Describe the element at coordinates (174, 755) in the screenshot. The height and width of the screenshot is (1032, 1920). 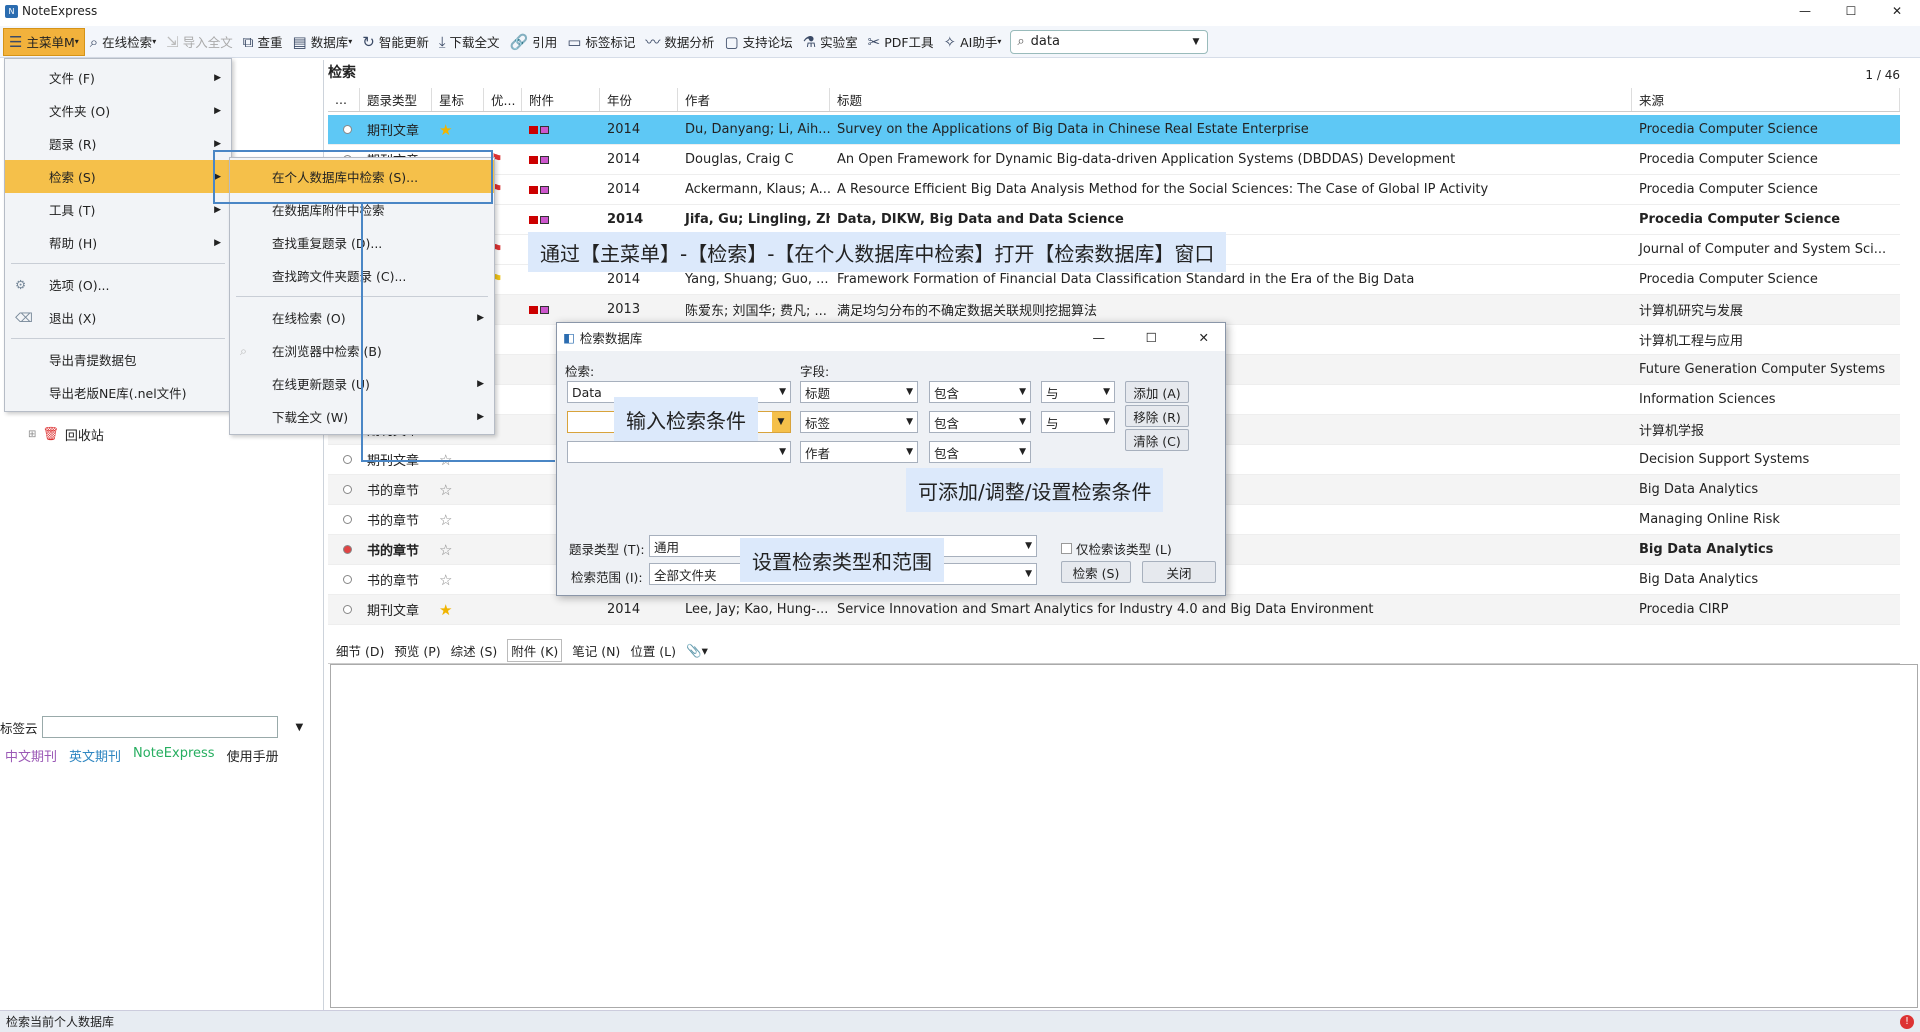
I see `tag-item: NoteExpress` at that location.